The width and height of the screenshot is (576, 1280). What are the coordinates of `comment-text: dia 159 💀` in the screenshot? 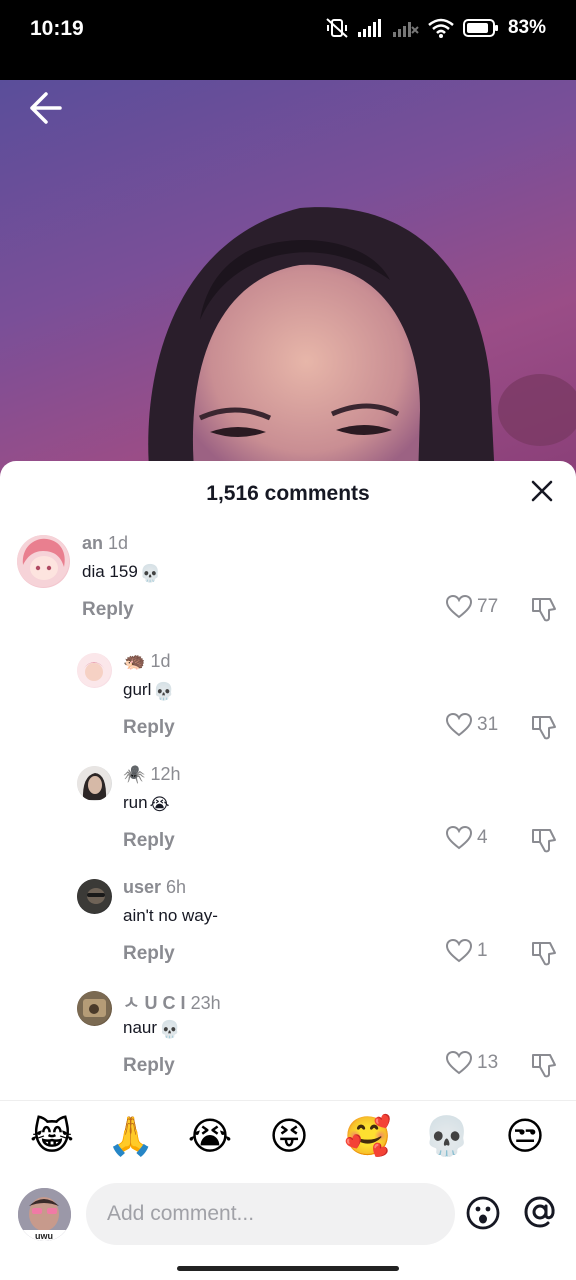 It's located at (121, 573).